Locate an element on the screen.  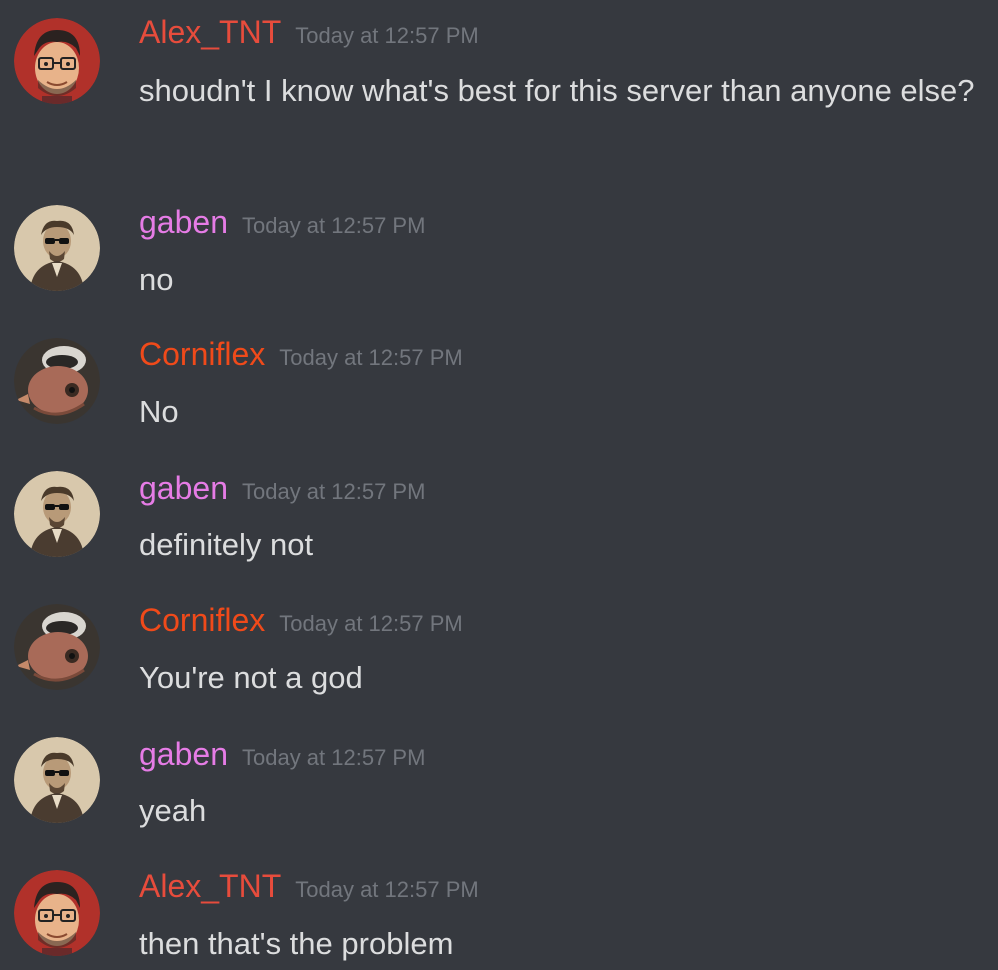
message-text: no is located at coordinates (156, 279).